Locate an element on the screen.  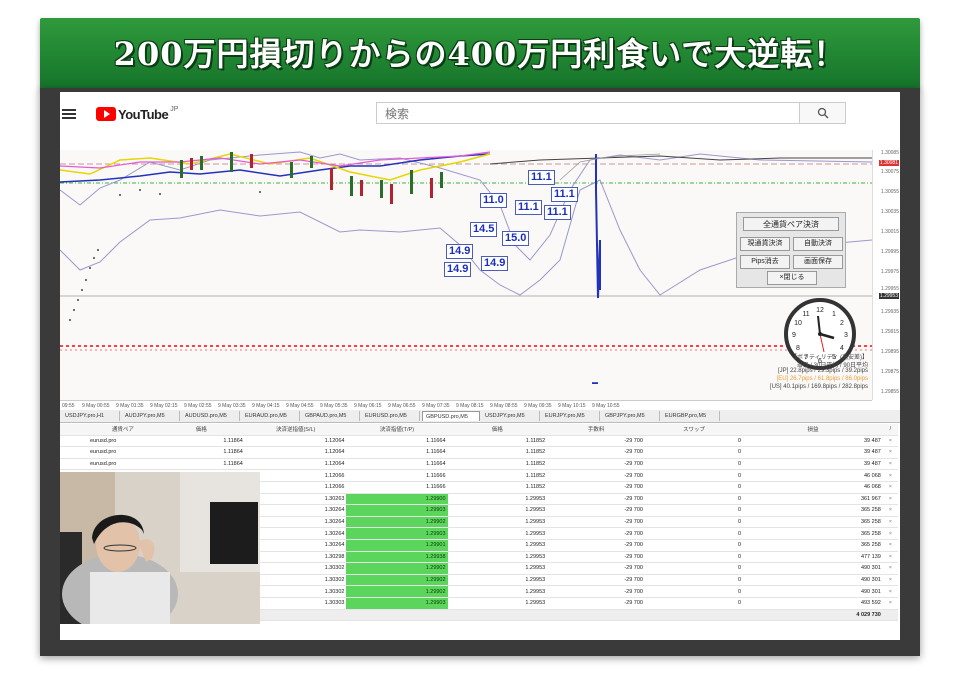
auto-close-button: 自動決済 is located at coordinates (818, 244).